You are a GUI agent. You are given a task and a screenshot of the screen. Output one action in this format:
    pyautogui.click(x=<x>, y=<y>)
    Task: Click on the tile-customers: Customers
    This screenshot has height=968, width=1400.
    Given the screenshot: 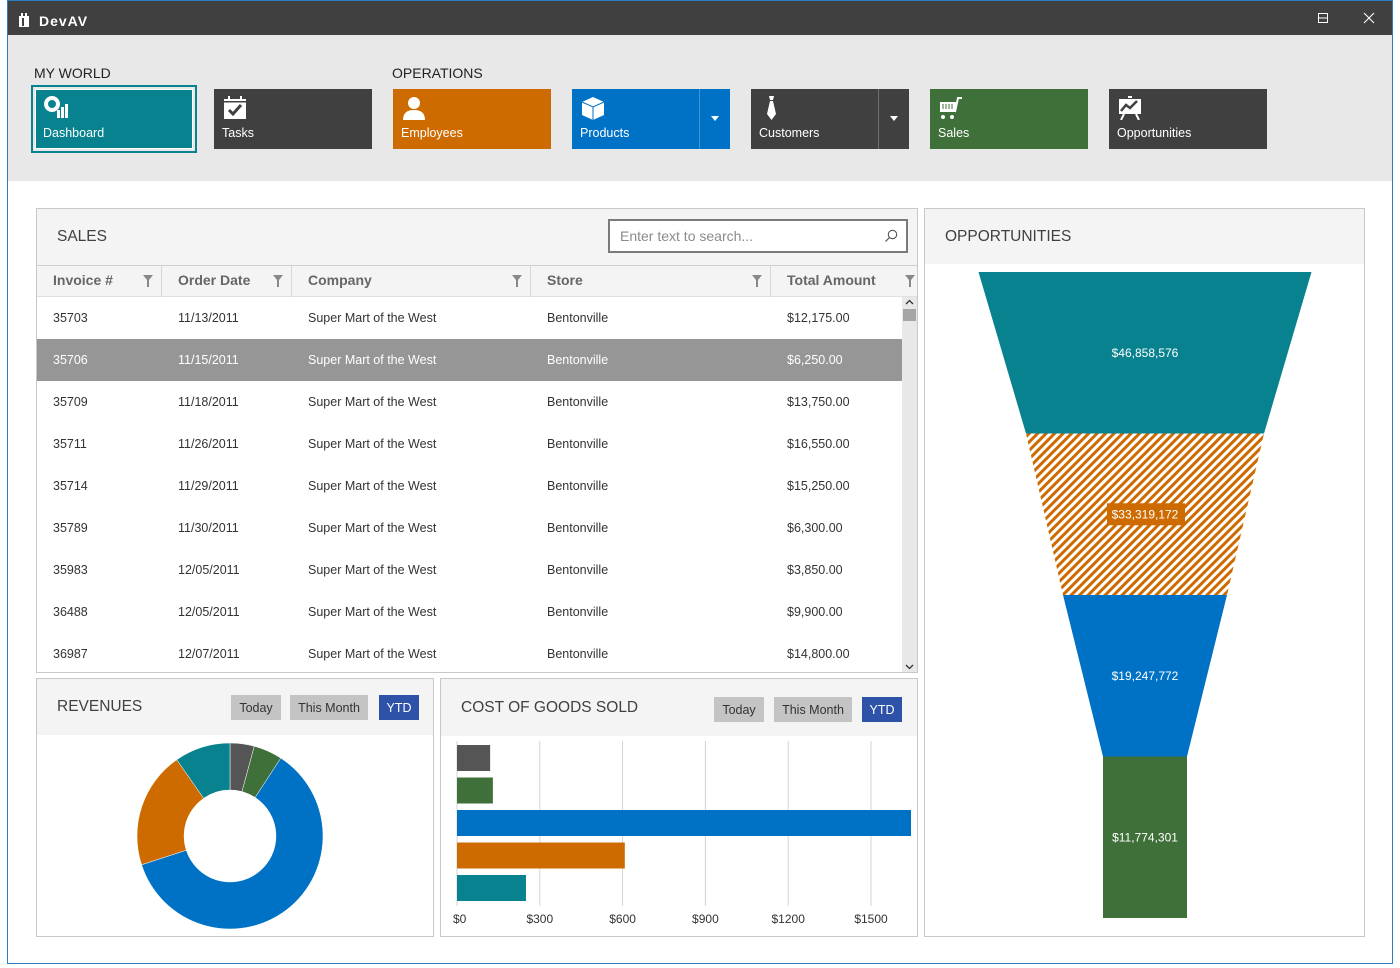 What is the action you would take?
    pyautogui.click(x=830, y=119)
    